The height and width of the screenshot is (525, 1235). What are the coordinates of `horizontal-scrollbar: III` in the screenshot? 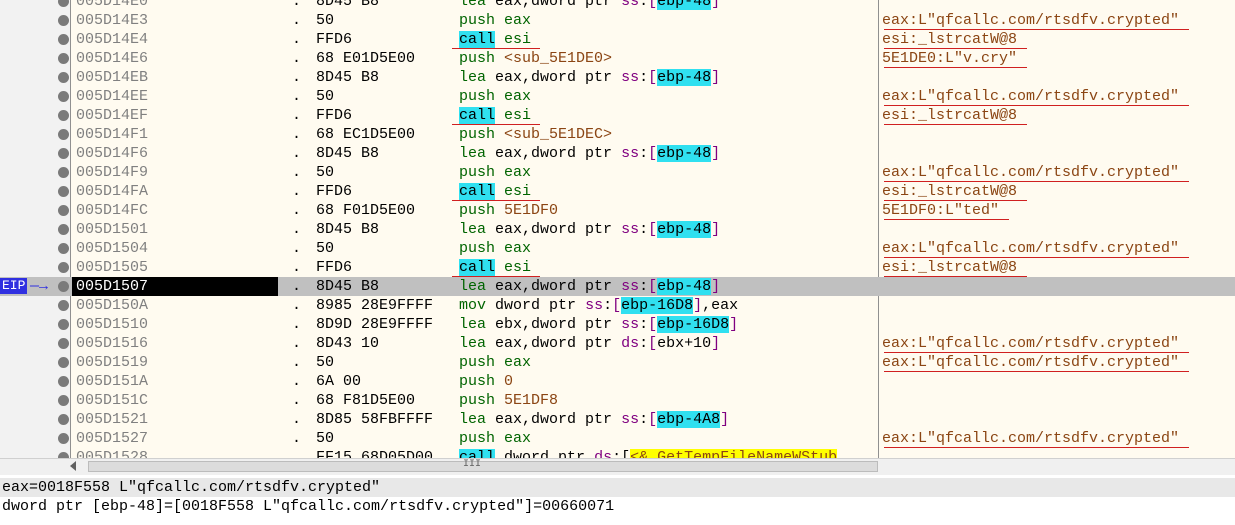 It's located at (617, 466).